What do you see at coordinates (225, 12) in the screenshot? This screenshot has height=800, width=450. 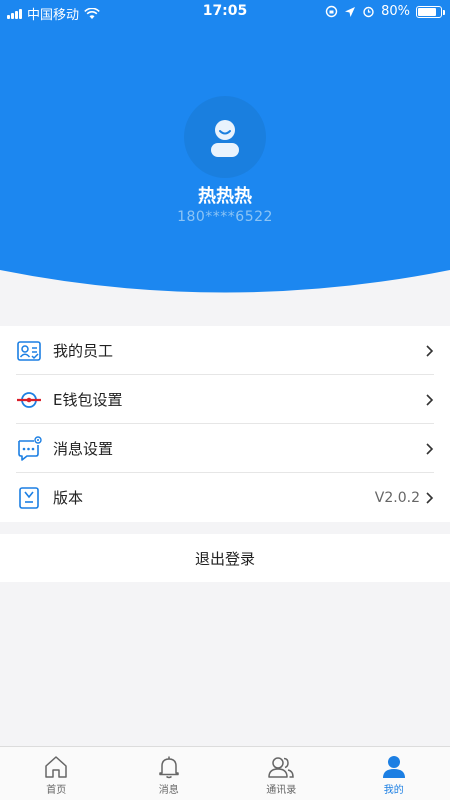 I see `status-bar: 中国移动 17:05 80%` at bounding box center [225, 12].